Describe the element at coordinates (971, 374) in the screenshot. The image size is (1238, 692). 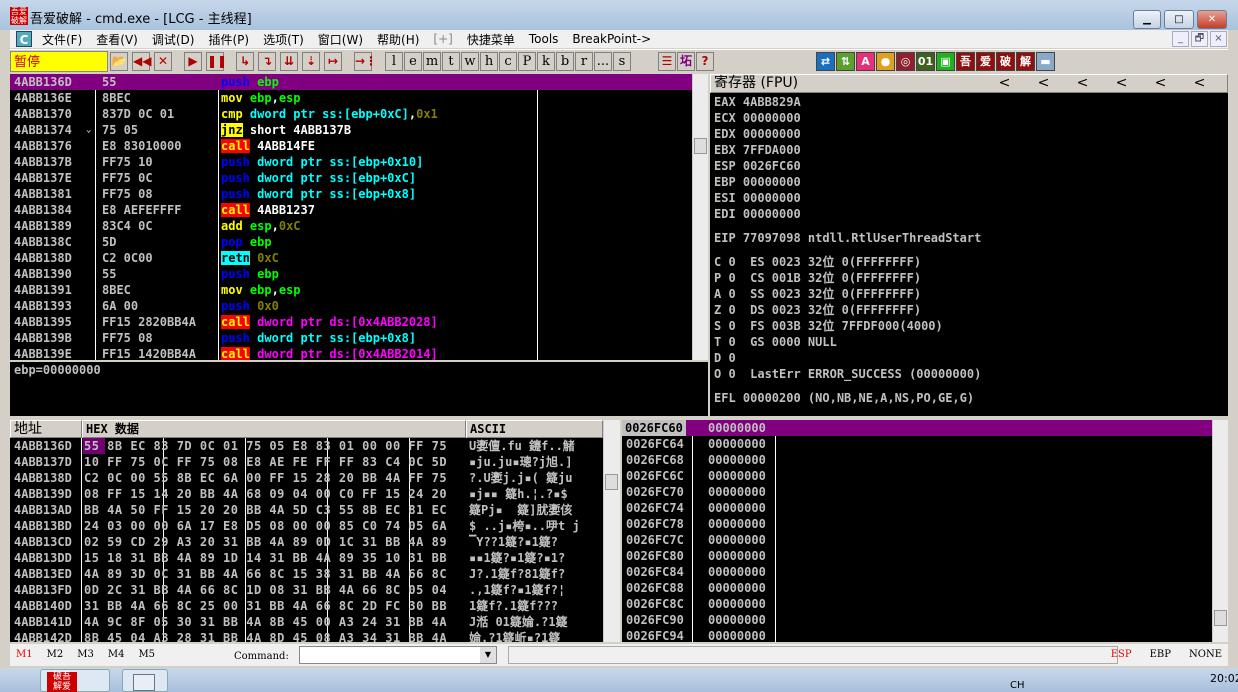
I see `register-line: O 0 LastErr ERROR_SUCCESS (00000000)` at that location.